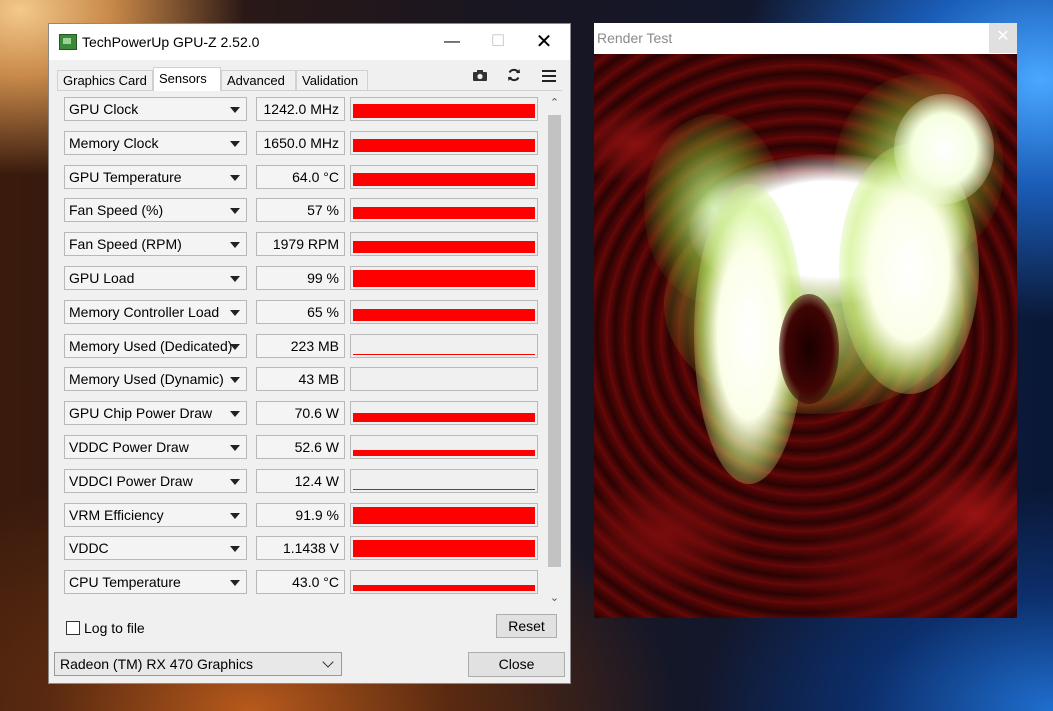  What do you see at coordinates (1003, 38) in the screenshot?
I see `render-close-icon: ✕` at bounding box center [1003, 38].